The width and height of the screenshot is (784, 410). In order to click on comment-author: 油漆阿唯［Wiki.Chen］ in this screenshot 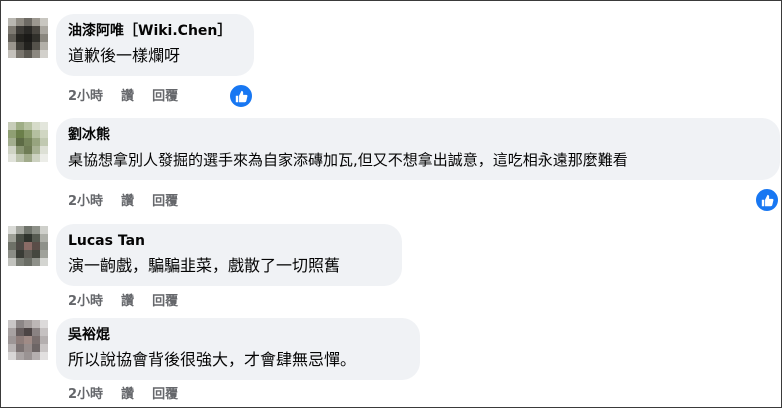, I will do `click(154, 31)`.